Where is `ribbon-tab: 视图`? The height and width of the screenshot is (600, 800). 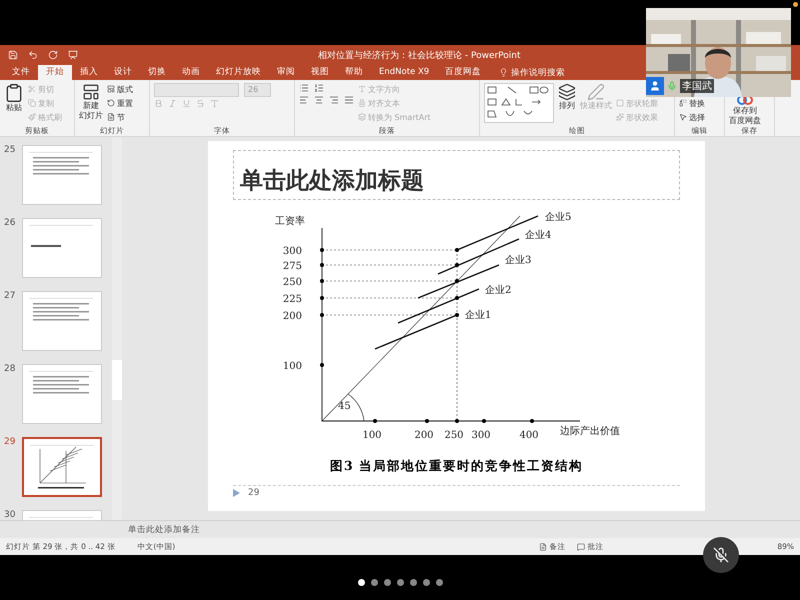
ribbon-tab: 视图 is located at coordinates (320, 72).